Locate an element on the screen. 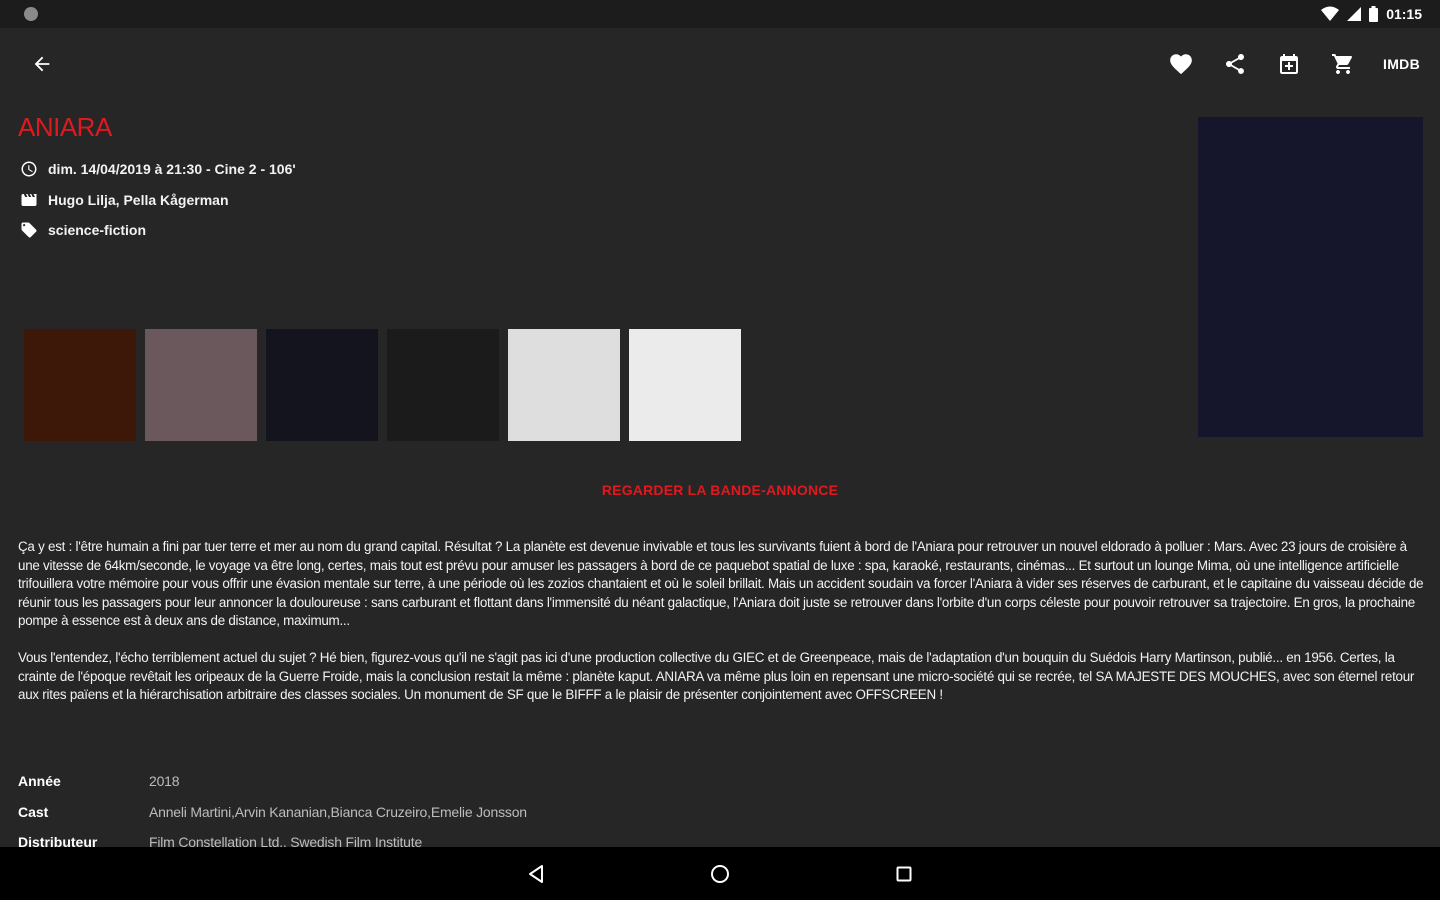 This screenshot has height=900, width=1440. status-time: 01:15 is located at coordinates (1404, 14).